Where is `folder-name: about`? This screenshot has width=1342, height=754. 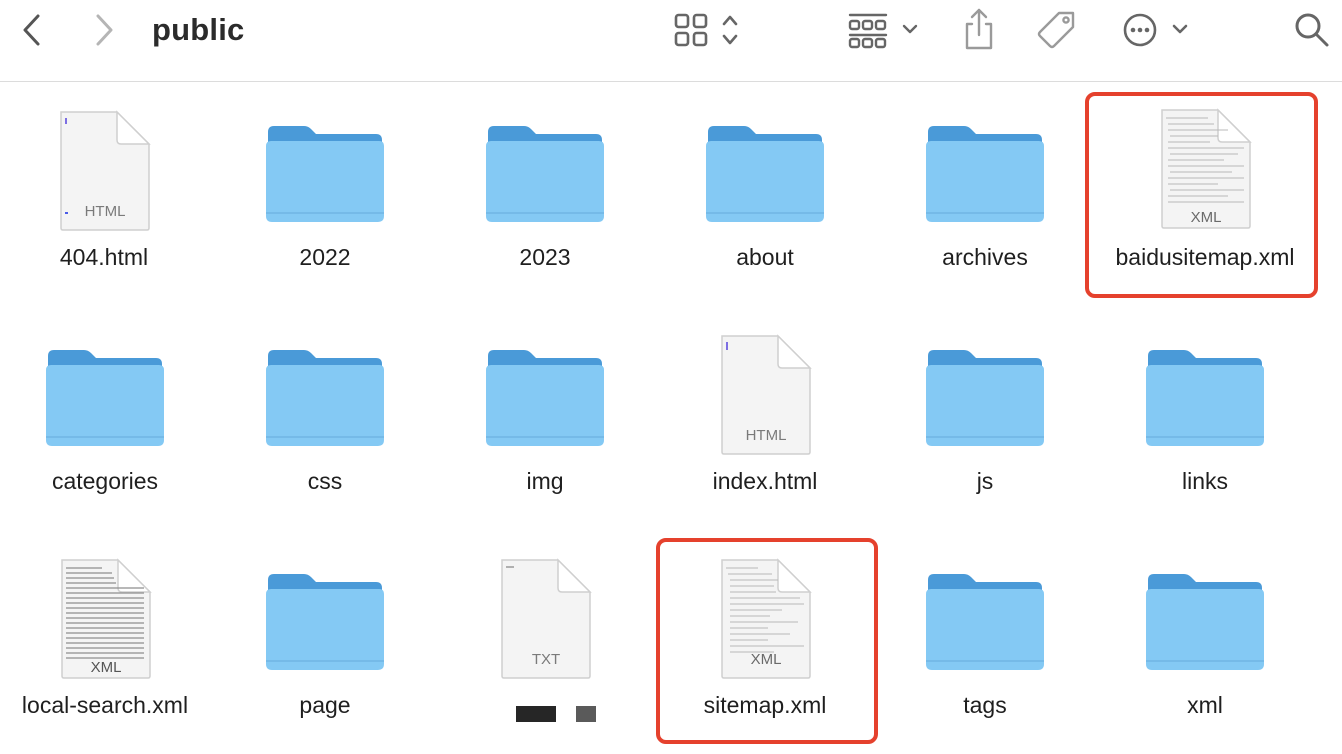 folder-name: about is located at coordinates (765, 257).